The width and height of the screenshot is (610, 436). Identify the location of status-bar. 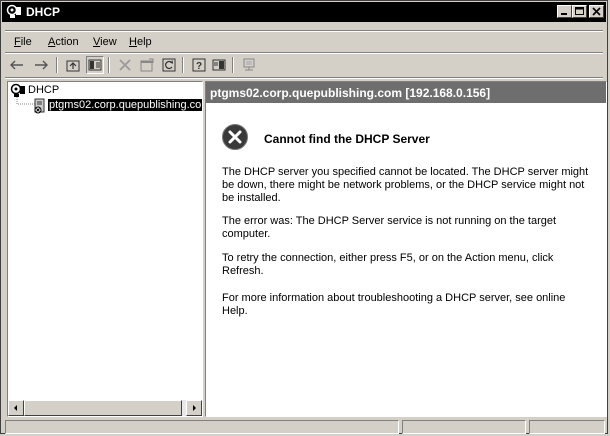
(305, 427).